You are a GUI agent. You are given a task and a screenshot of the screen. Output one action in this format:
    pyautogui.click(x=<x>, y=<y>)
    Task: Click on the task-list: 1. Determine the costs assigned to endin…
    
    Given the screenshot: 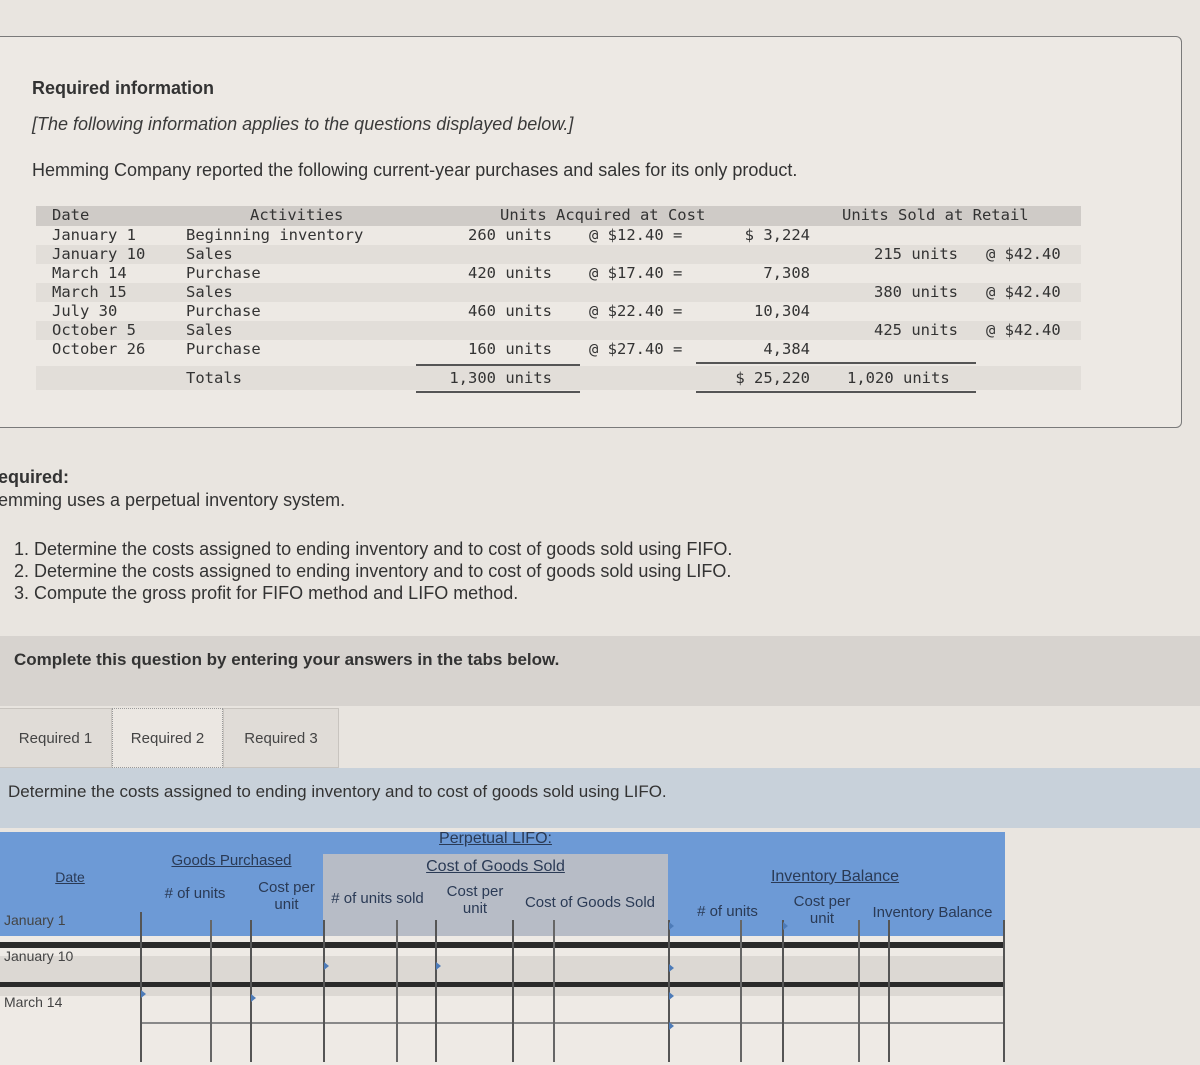 What is the action you would take?
    pyautogui.click(x=373, y=571)
    